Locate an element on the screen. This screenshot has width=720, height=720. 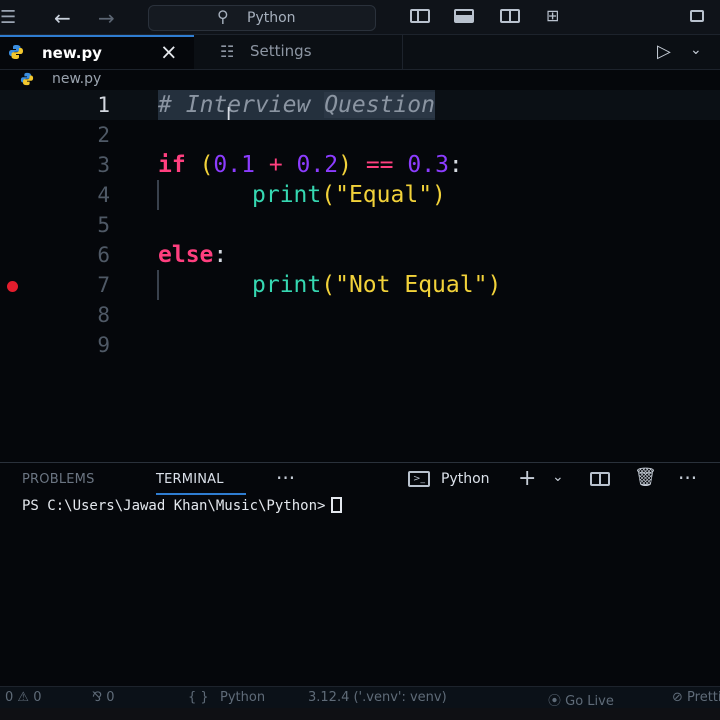
editor-tab-bar: new.py × ☷ Settings ▷ ⌄ is located at coordinates (360, 52).